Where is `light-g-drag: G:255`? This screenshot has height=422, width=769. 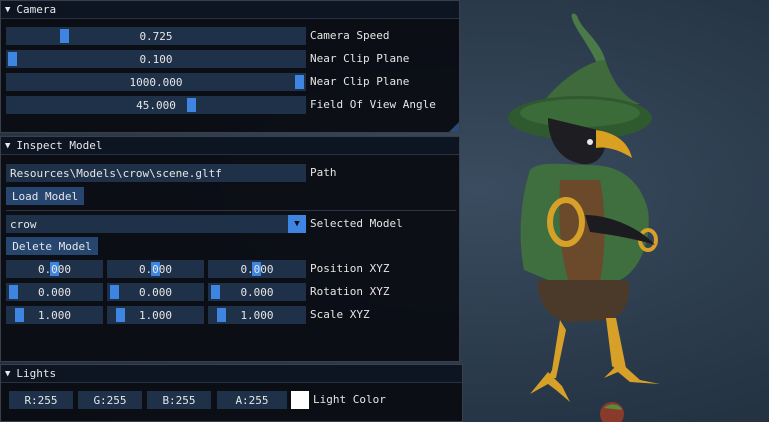
light-g-drag: G:255 is located at coordinates (110, 400).